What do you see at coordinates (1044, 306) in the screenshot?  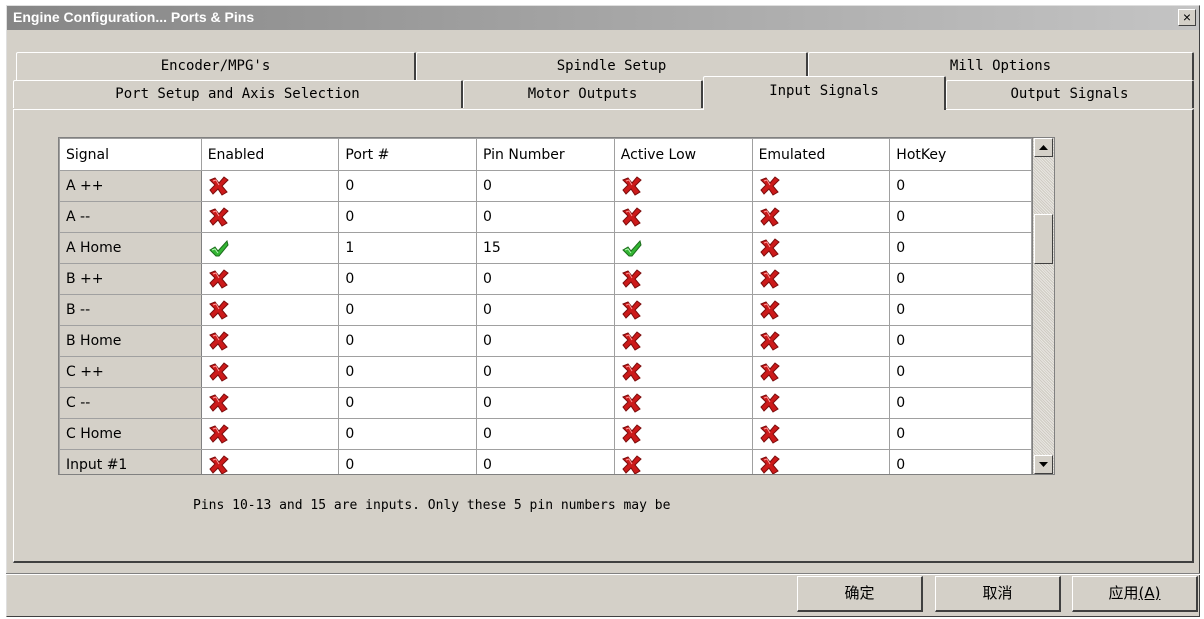 I see `vertical-scrollbar` at bounding box center [1044, 306].